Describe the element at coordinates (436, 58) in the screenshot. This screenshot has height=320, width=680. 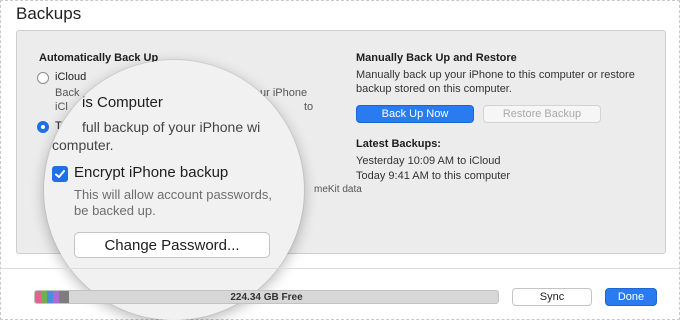
I see `manual-backup-heading: Manually Back Up and Restore` at that location.